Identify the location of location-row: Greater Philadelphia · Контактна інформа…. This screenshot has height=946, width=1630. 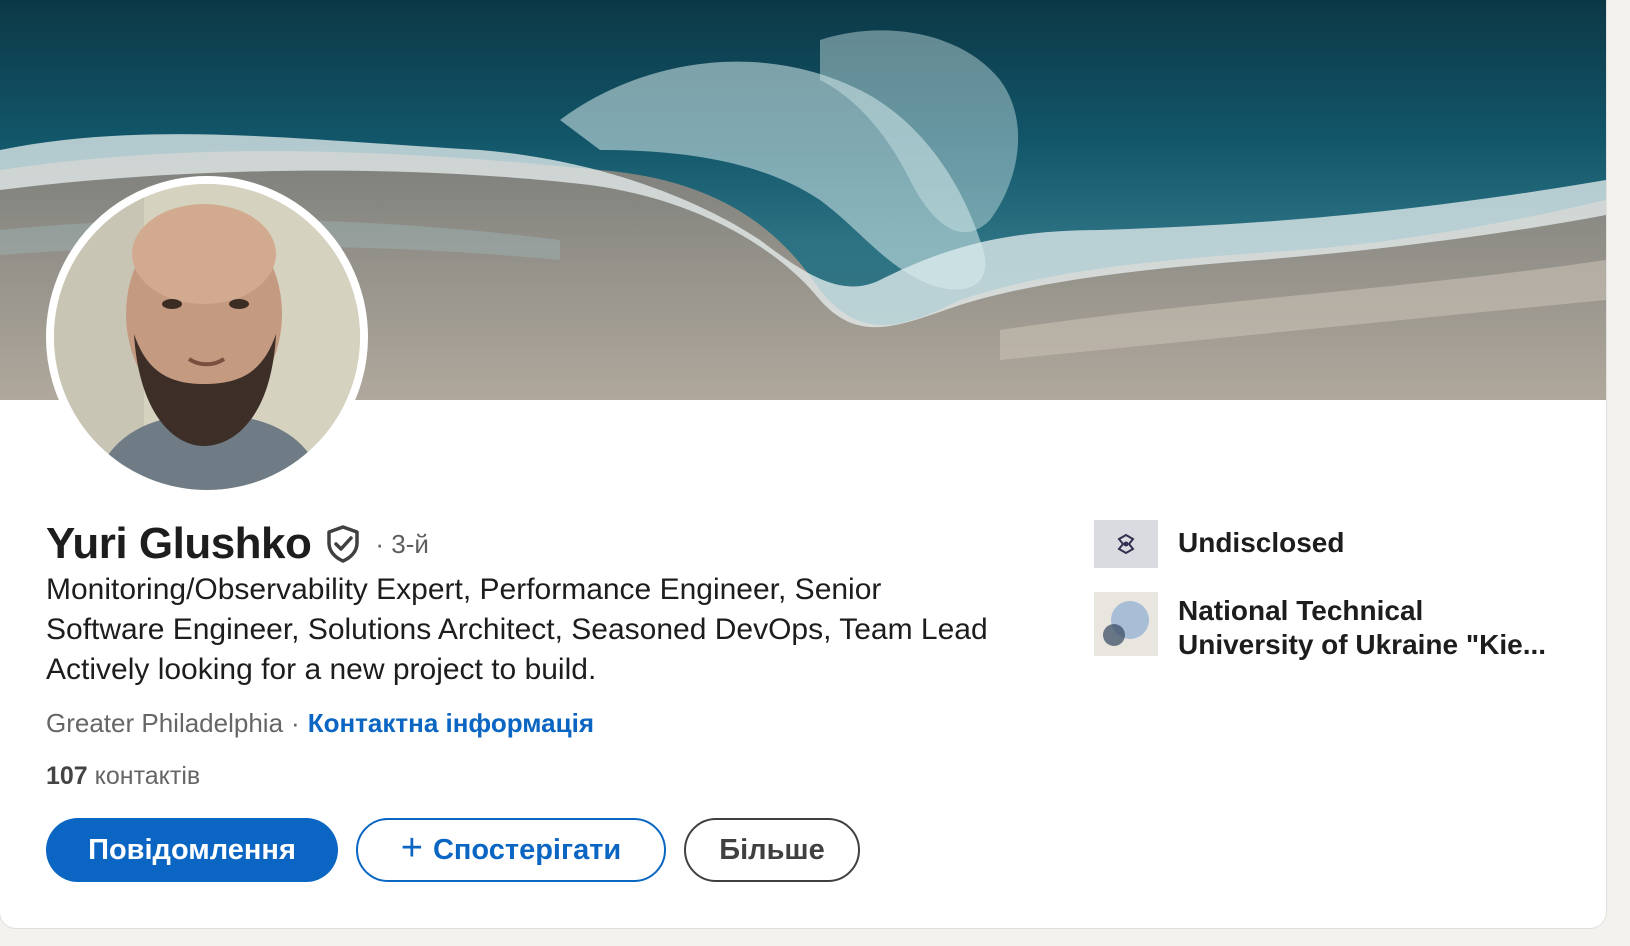
(320, 723).